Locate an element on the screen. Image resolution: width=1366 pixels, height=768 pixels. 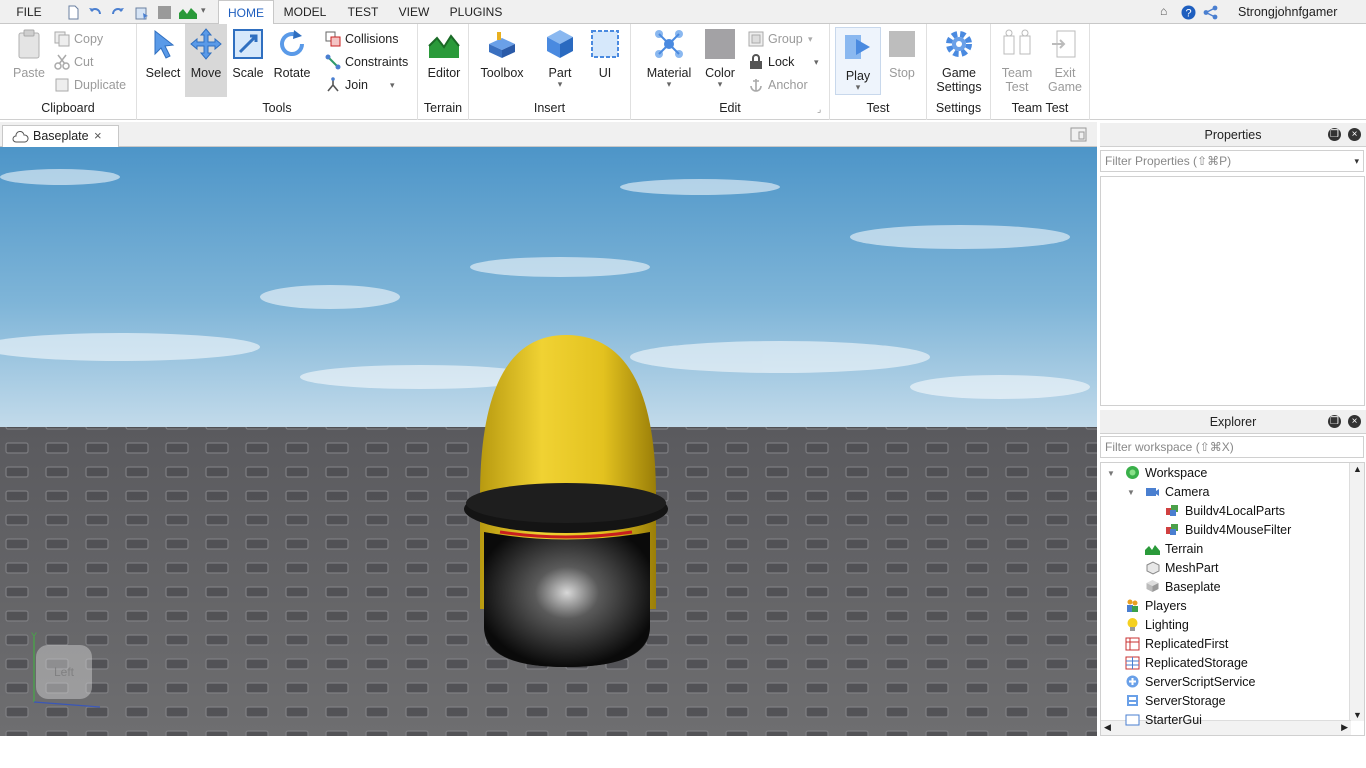
tab-baseplate: Baseplate × is located at coordinates (60, 136).